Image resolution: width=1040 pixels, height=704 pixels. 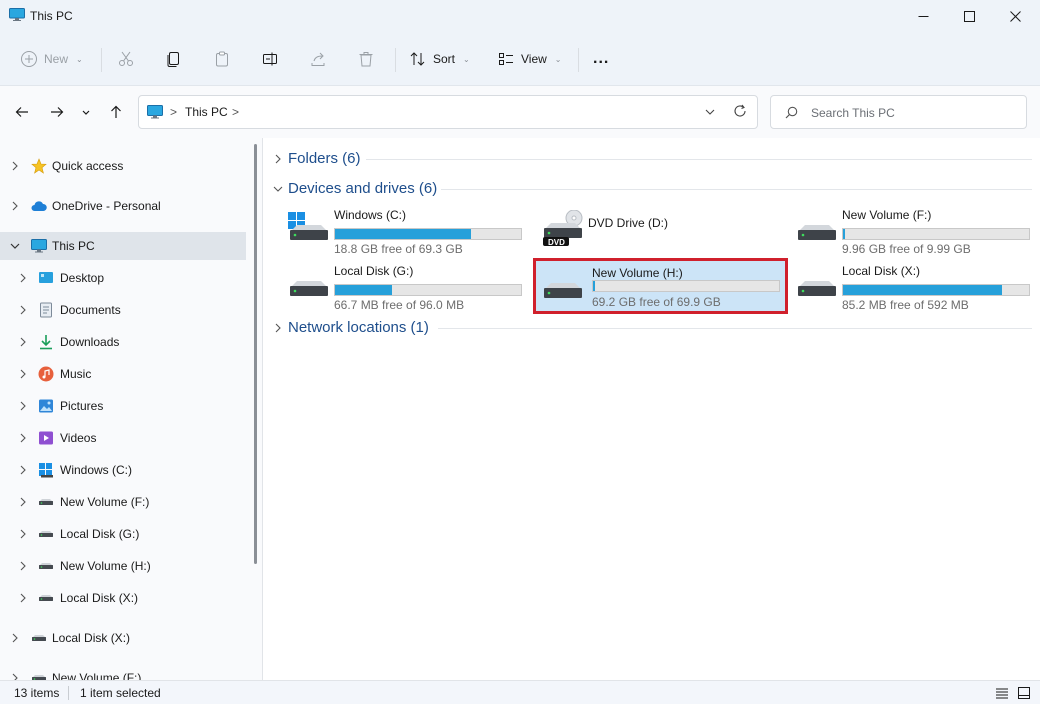 What do you see at coordinates (466, 59) in the screenshot?
I see `chevron-down-icon: ⌄` at bounding box center [466, 59].